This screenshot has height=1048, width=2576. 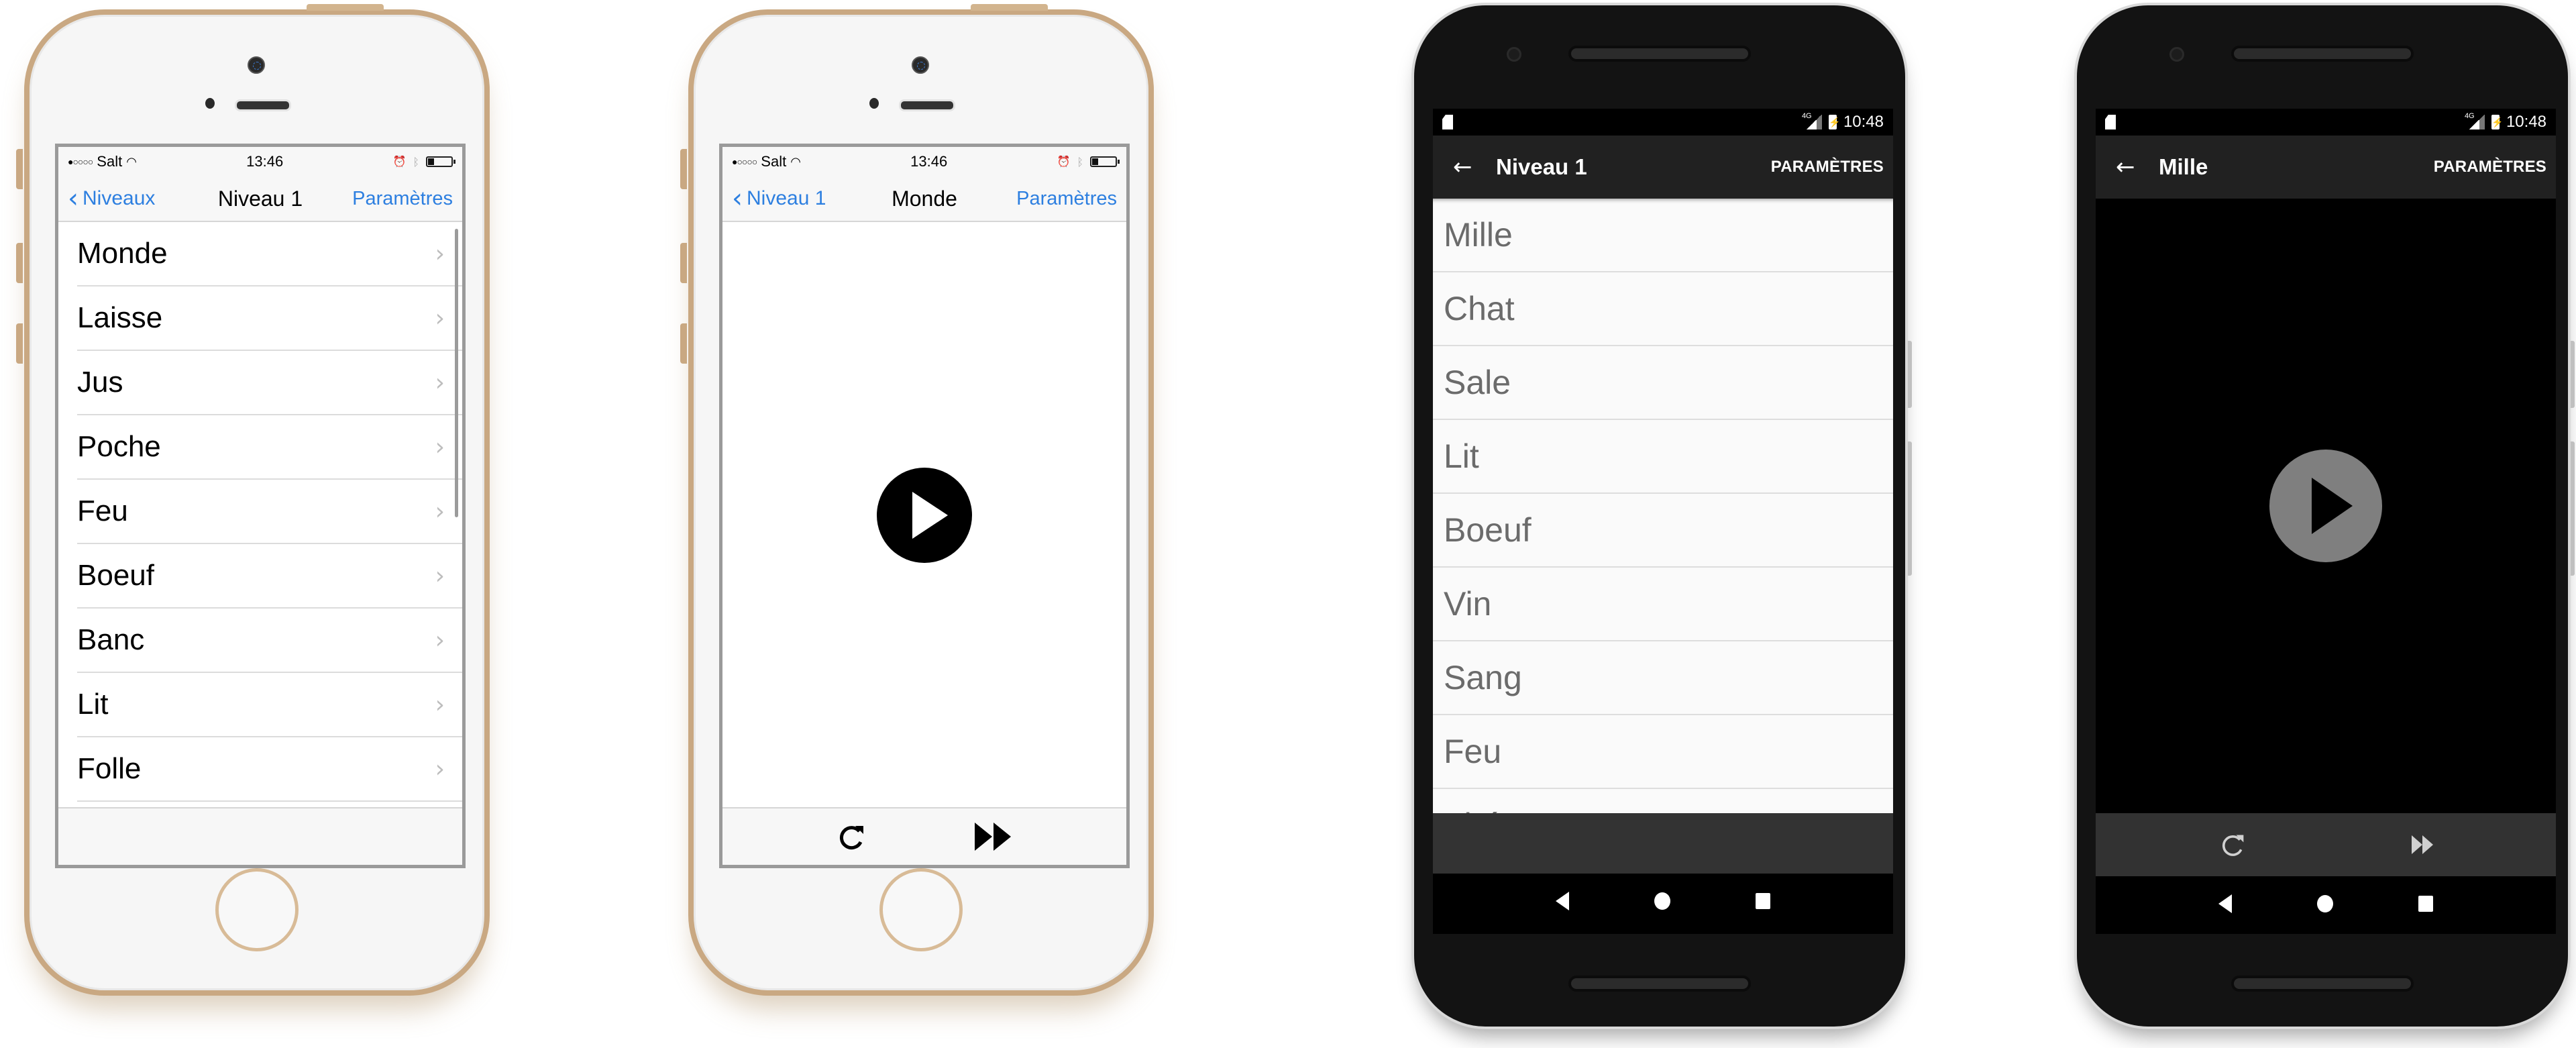 What do you see at coordinates (1663, 752) in the screenshot?
I see `list-item: Feu` at bounding box center [1663, 752].